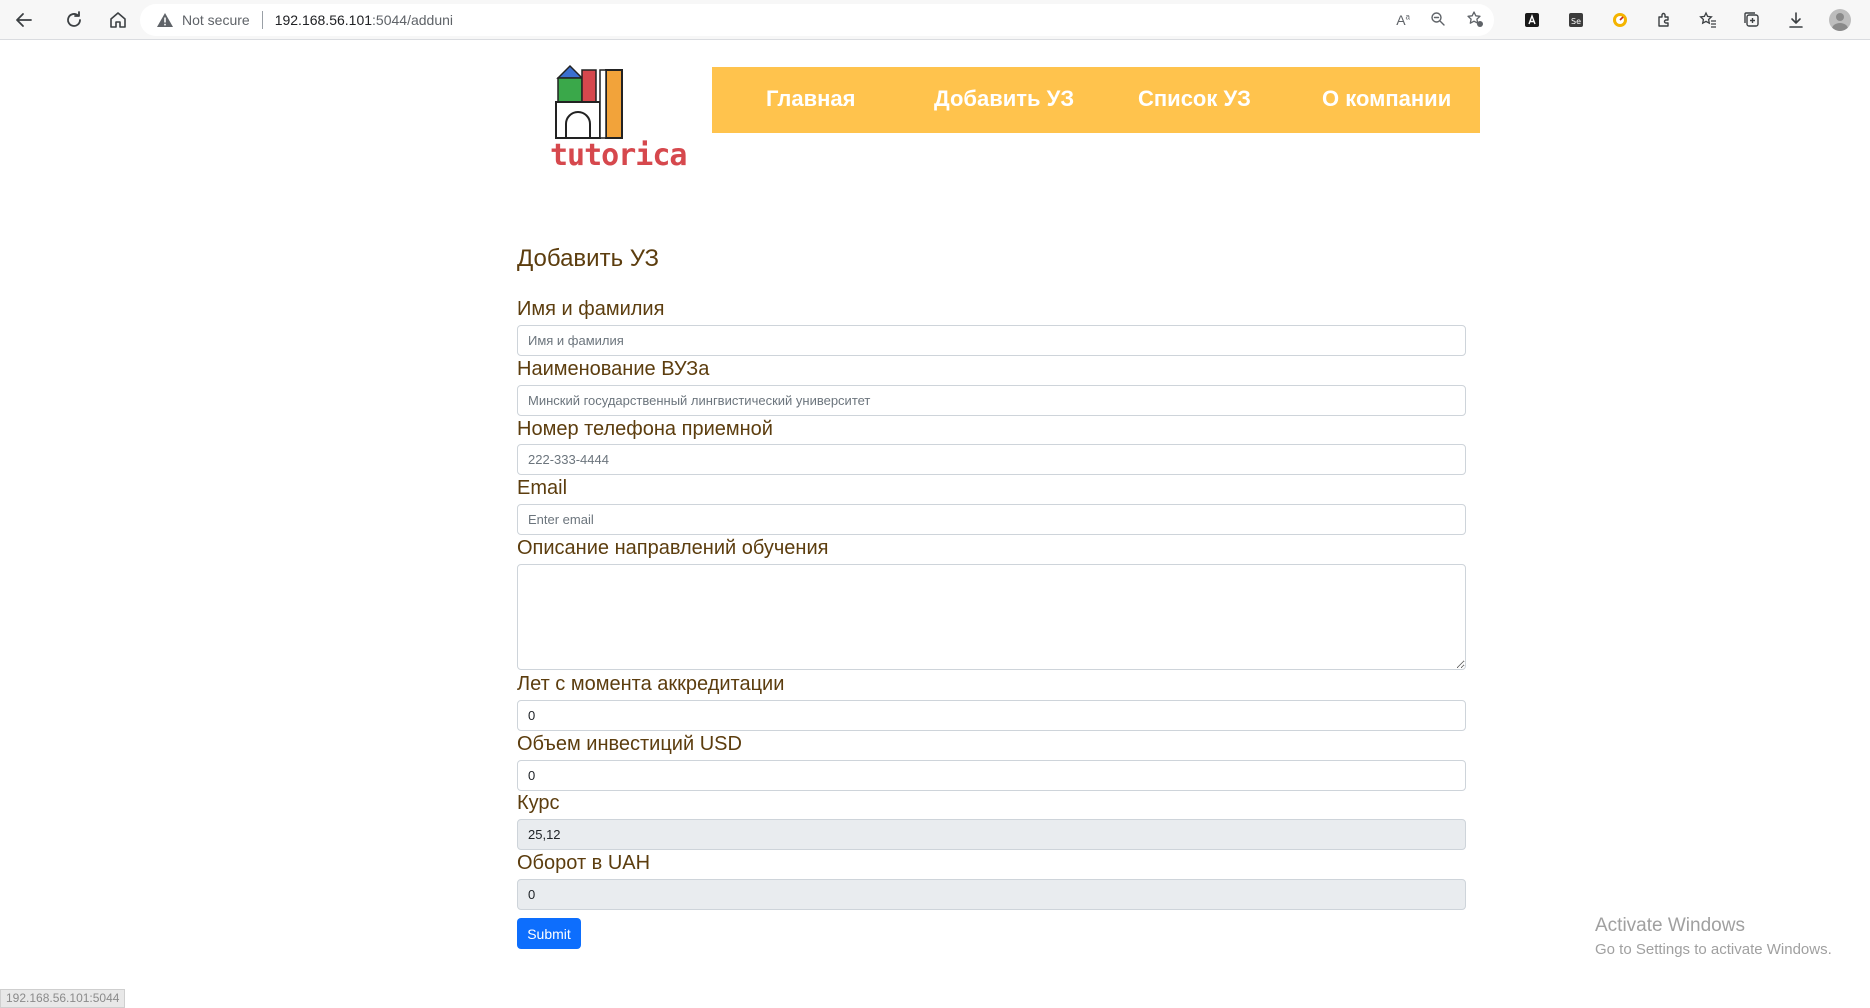 The image size is (1870, 1008). I want to click on years-label: Лет с момента аккредитации, so click(651, 684).